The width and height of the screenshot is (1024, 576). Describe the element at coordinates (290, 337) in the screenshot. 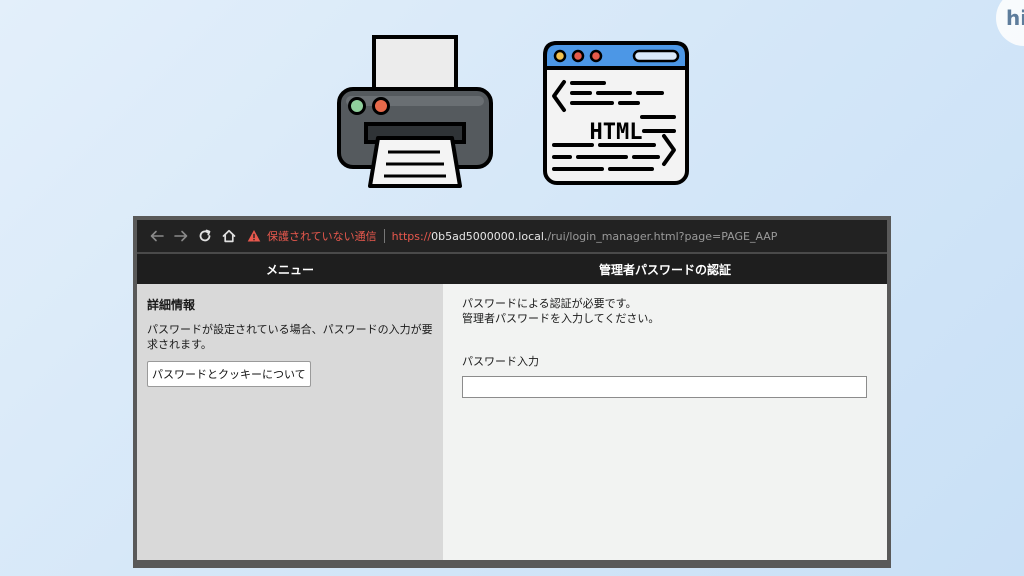

I see `sidebar-description: パスワードが設定されている場合、パスワードの入力が要求されます。` at that location.